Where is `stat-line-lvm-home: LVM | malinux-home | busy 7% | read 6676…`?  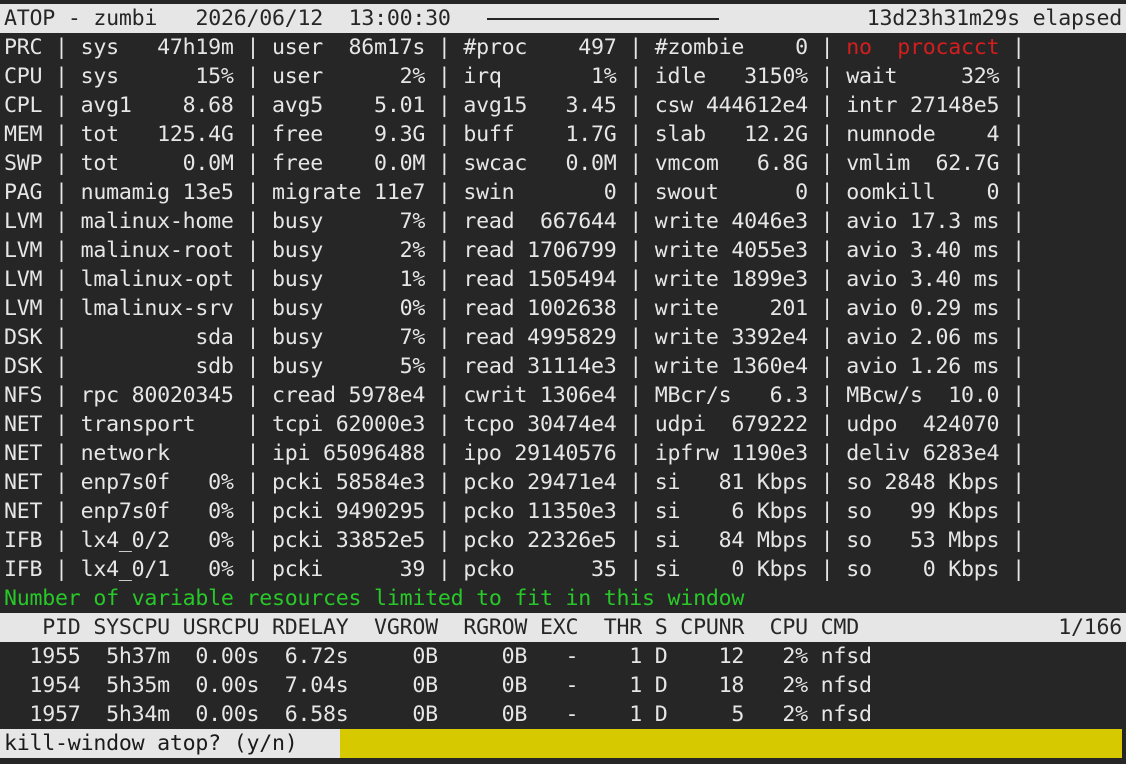
stat-line-lvm-home: LVM | malinux-home | busy 7% | read 6676… is located at coordinates (514, 221).